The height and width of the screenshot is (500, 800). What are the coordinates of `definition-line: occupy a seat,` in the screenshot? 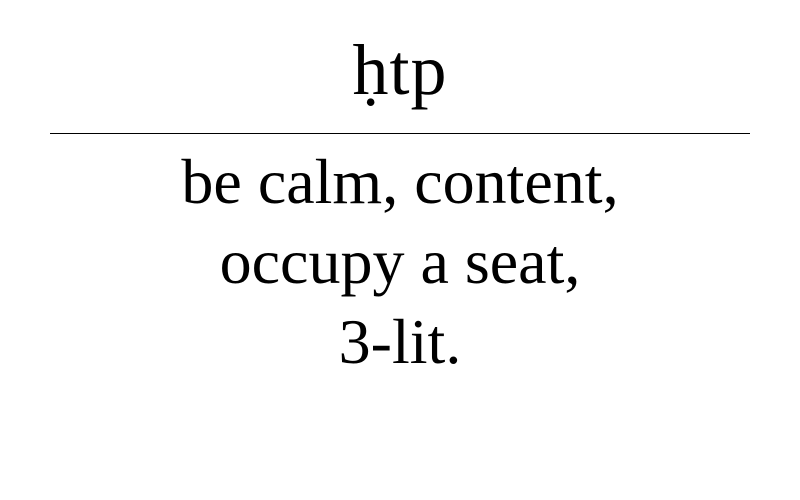 It's located at (400, 261).